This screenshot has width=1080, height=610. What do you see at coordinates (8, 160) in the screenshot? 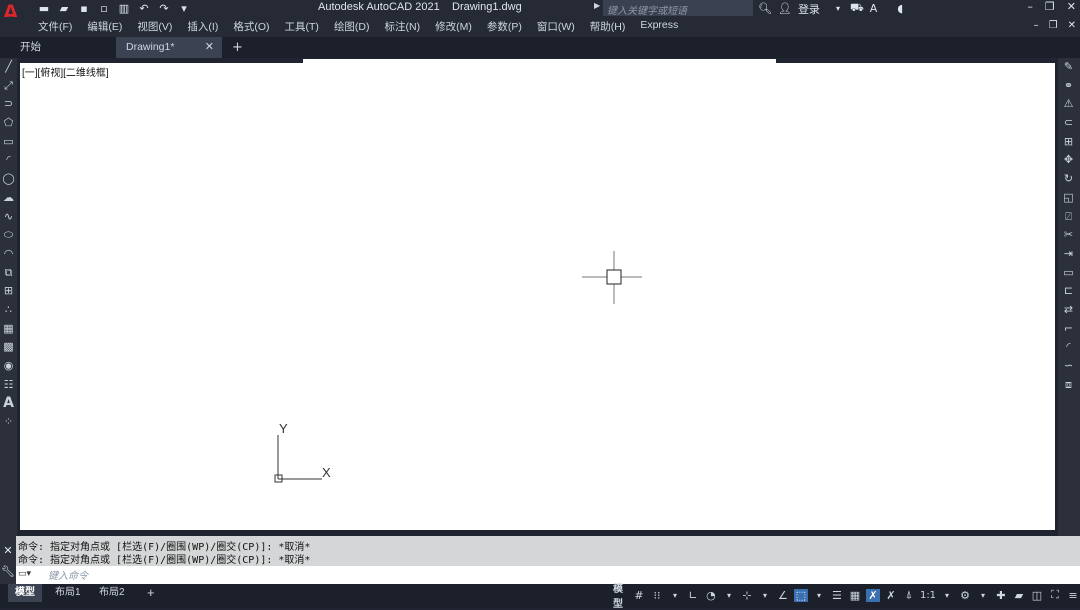
I see `arc-icon: ◜` at bounding box center [8, 160].